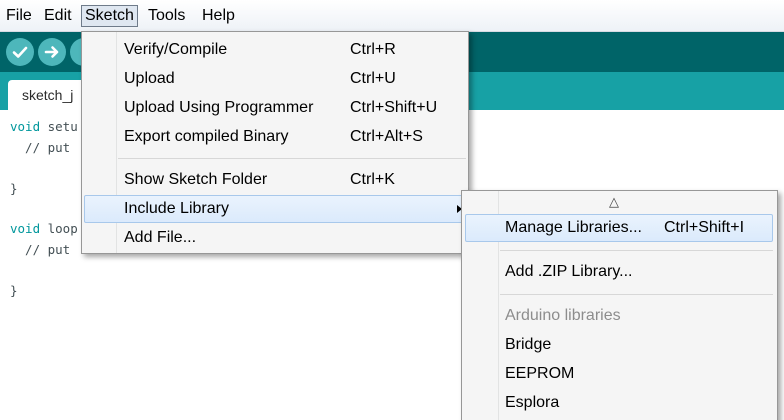 Image resolution: width=784 pixels, height=420 pixels. I want to click on scroll-up-icon: △, so click(614, 202).